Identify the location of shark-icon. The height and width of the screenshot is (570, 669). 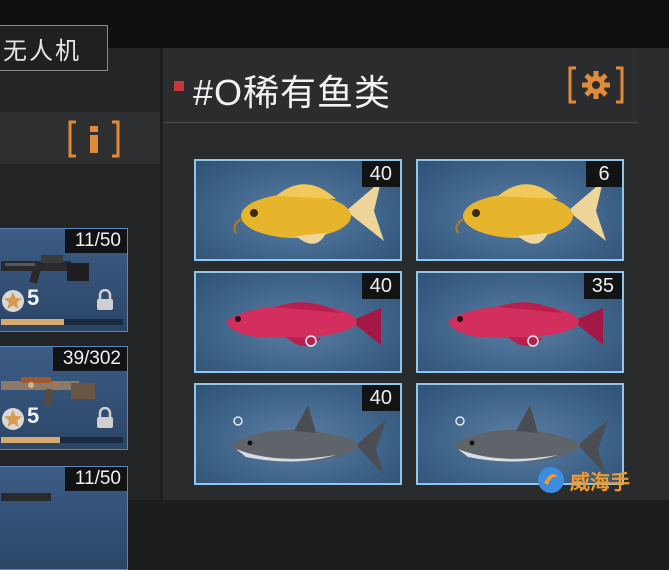
(308, 440).